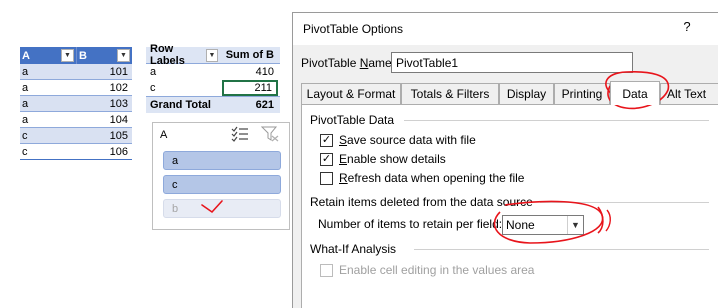 Image resolution: width=718 pixels, height=308 pixels. I want to click on table-row: a 102, so click(76, 88).